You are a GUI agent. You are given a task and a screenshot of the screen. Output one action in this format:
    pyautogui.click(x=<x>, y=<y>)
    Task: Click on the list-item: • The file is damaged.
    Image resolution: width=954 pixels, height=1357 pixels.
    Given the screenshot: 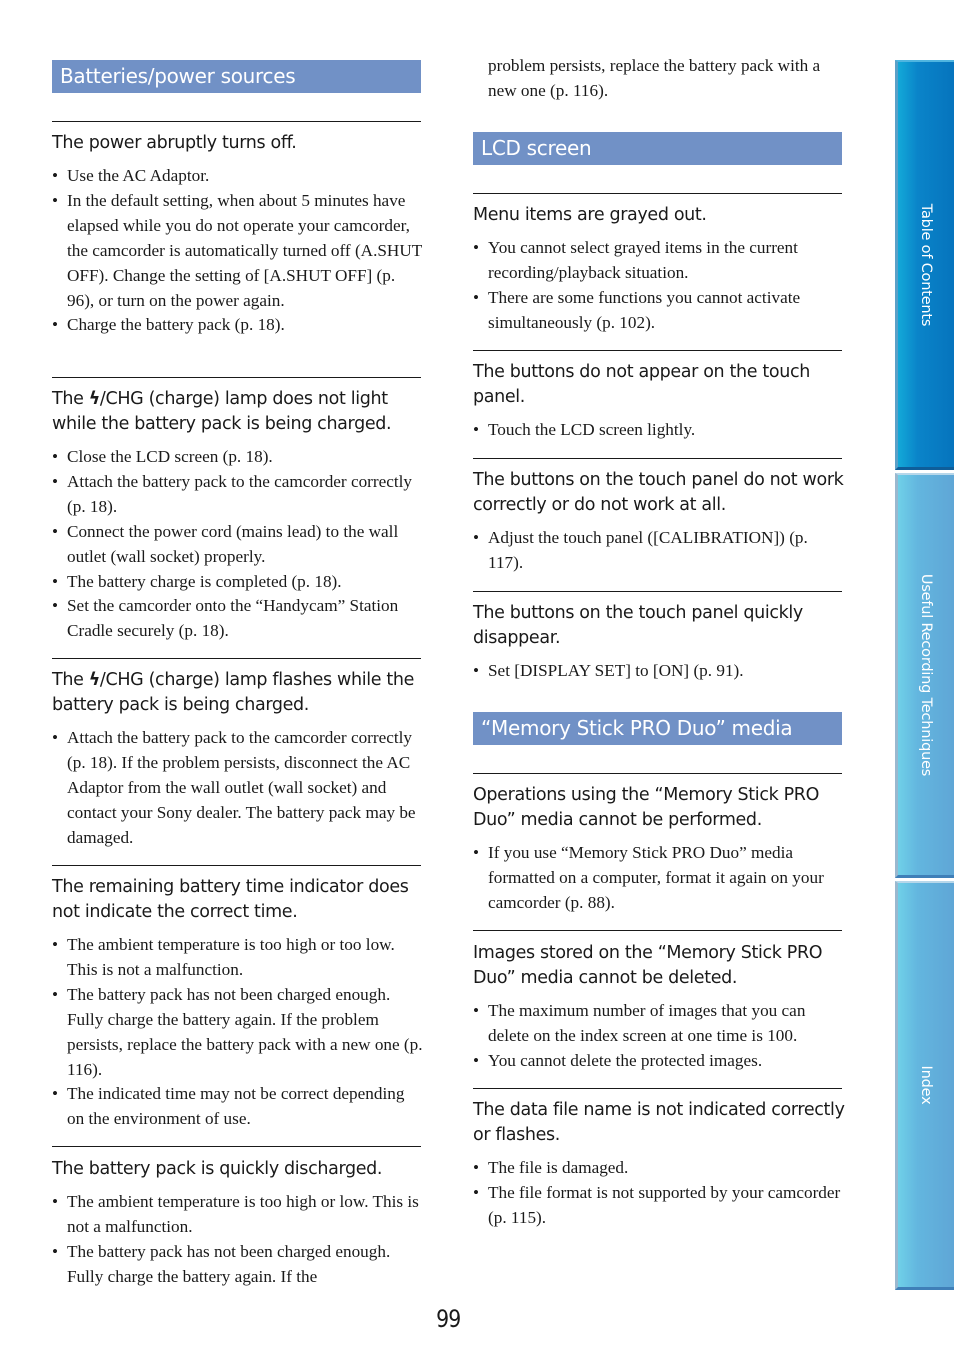 What is the action you would take?
    pyautogui.click(x=659, y=1168)
    